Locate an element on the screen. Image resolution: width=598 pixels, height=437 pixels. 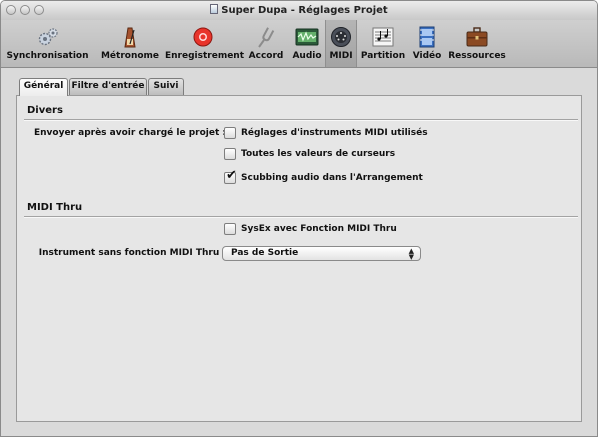
toolbar-ressources: Ressources is located at coordinates (477, 43).